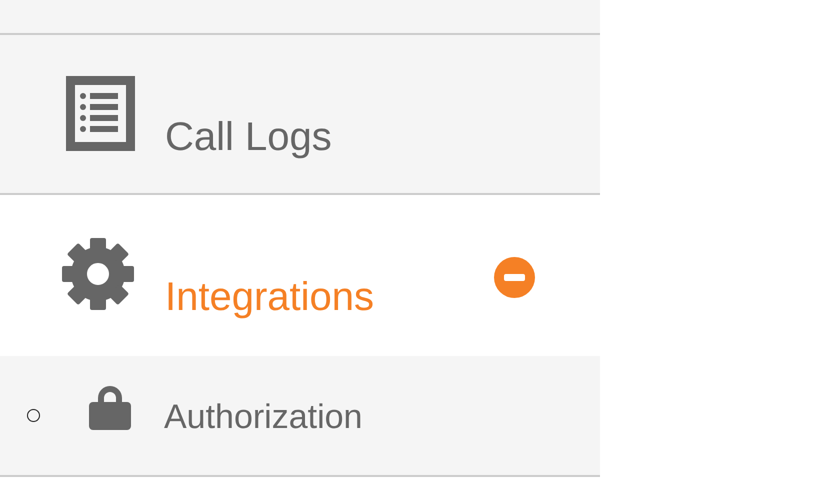 This screenshot has width=819, height=489. I want to click on bullet-icon, so click(33, 415).